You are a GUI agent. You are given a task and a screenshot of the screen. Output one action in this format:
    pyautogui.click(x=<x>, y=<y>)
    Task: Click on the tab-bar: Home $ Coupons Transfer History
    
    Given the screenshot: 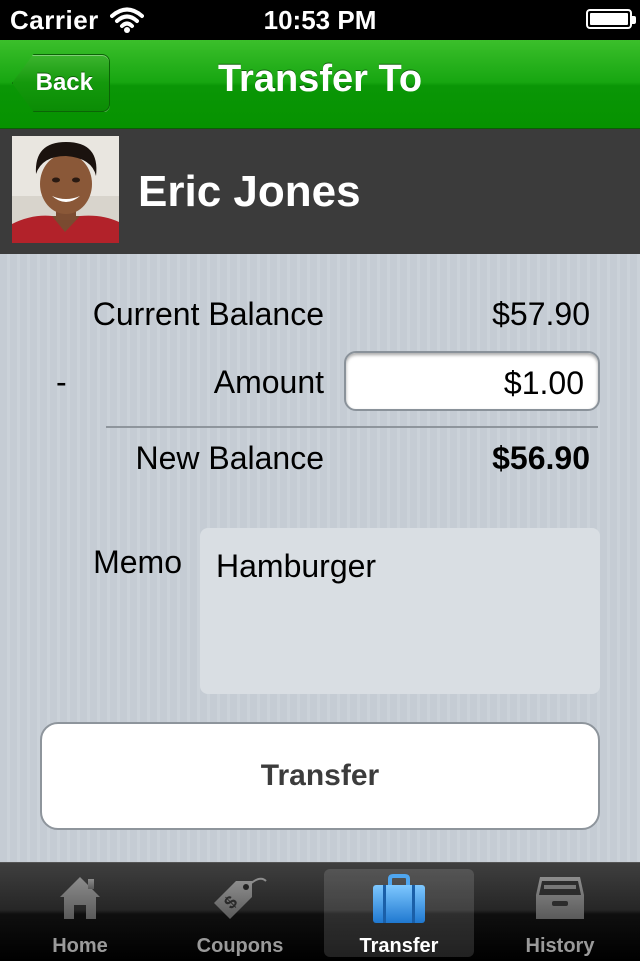 What is the action you would take?
    pyautogui.click(x=320, y=911)
    